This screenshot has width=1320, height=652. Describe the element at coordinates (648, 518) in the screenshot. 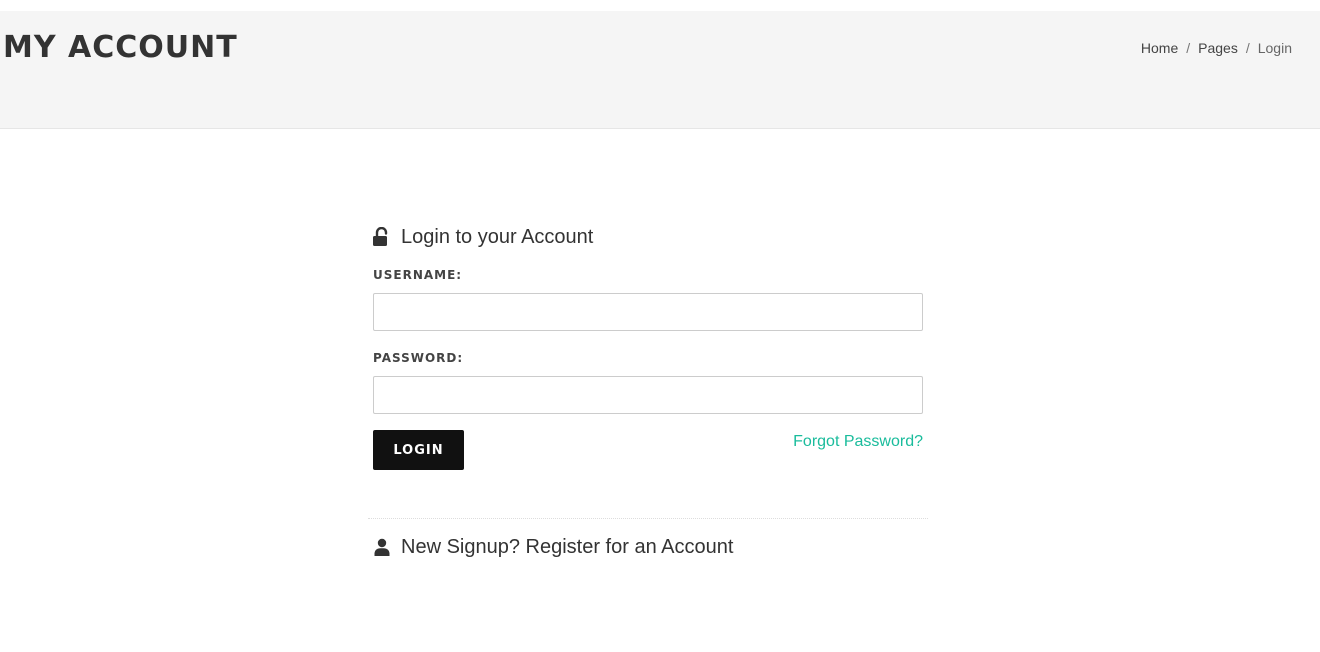

I see `section-divider` at that location.